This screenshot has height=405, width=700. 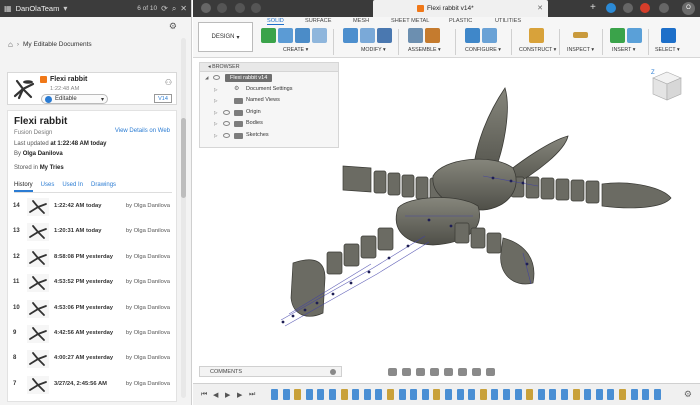 I want to click on collapse-icon: ◂, so click(x=209, y=67).